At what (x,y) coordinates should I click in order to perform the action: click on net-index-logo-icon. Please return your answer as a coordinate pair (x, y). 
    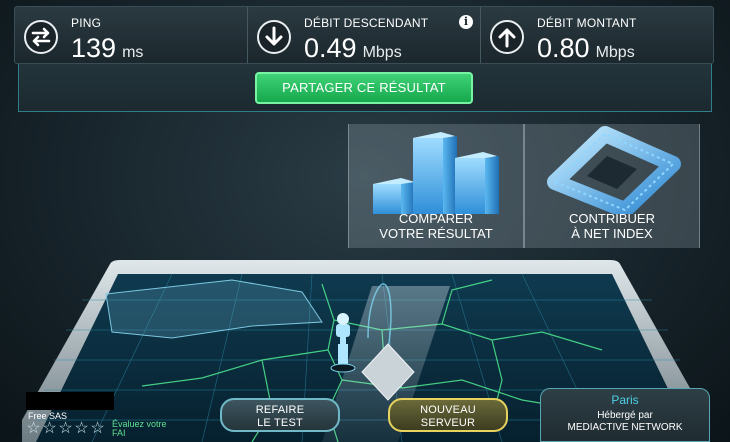
    Looking at the image, I should click on (614, 170).